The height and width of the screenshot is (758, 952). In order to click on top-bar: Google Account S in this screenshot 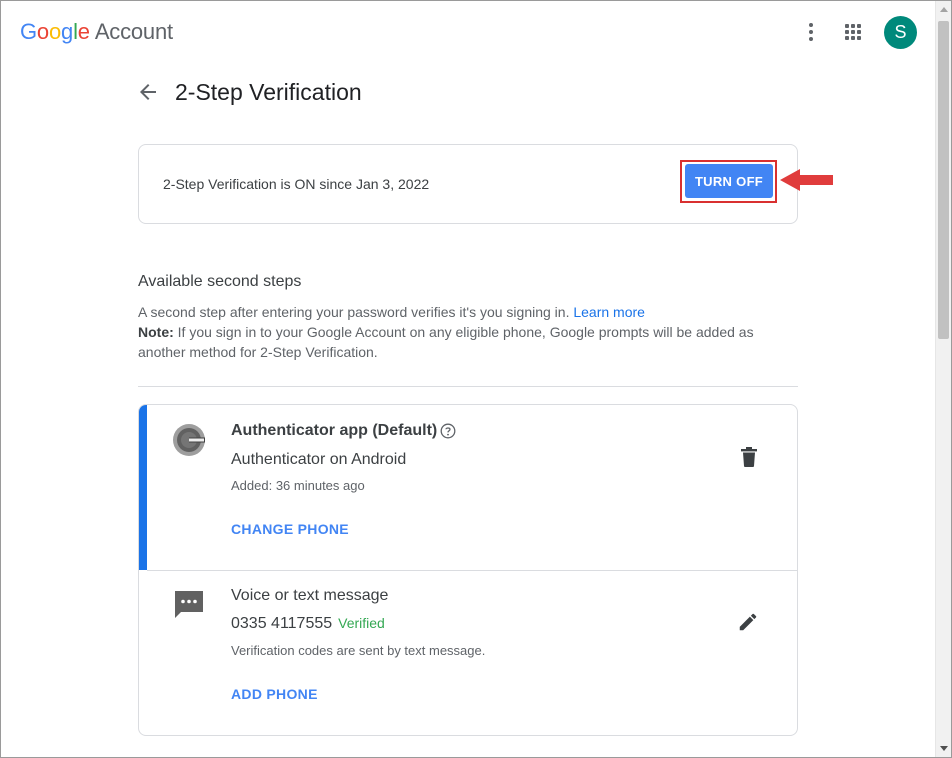, I will do `click(467, 32)`.